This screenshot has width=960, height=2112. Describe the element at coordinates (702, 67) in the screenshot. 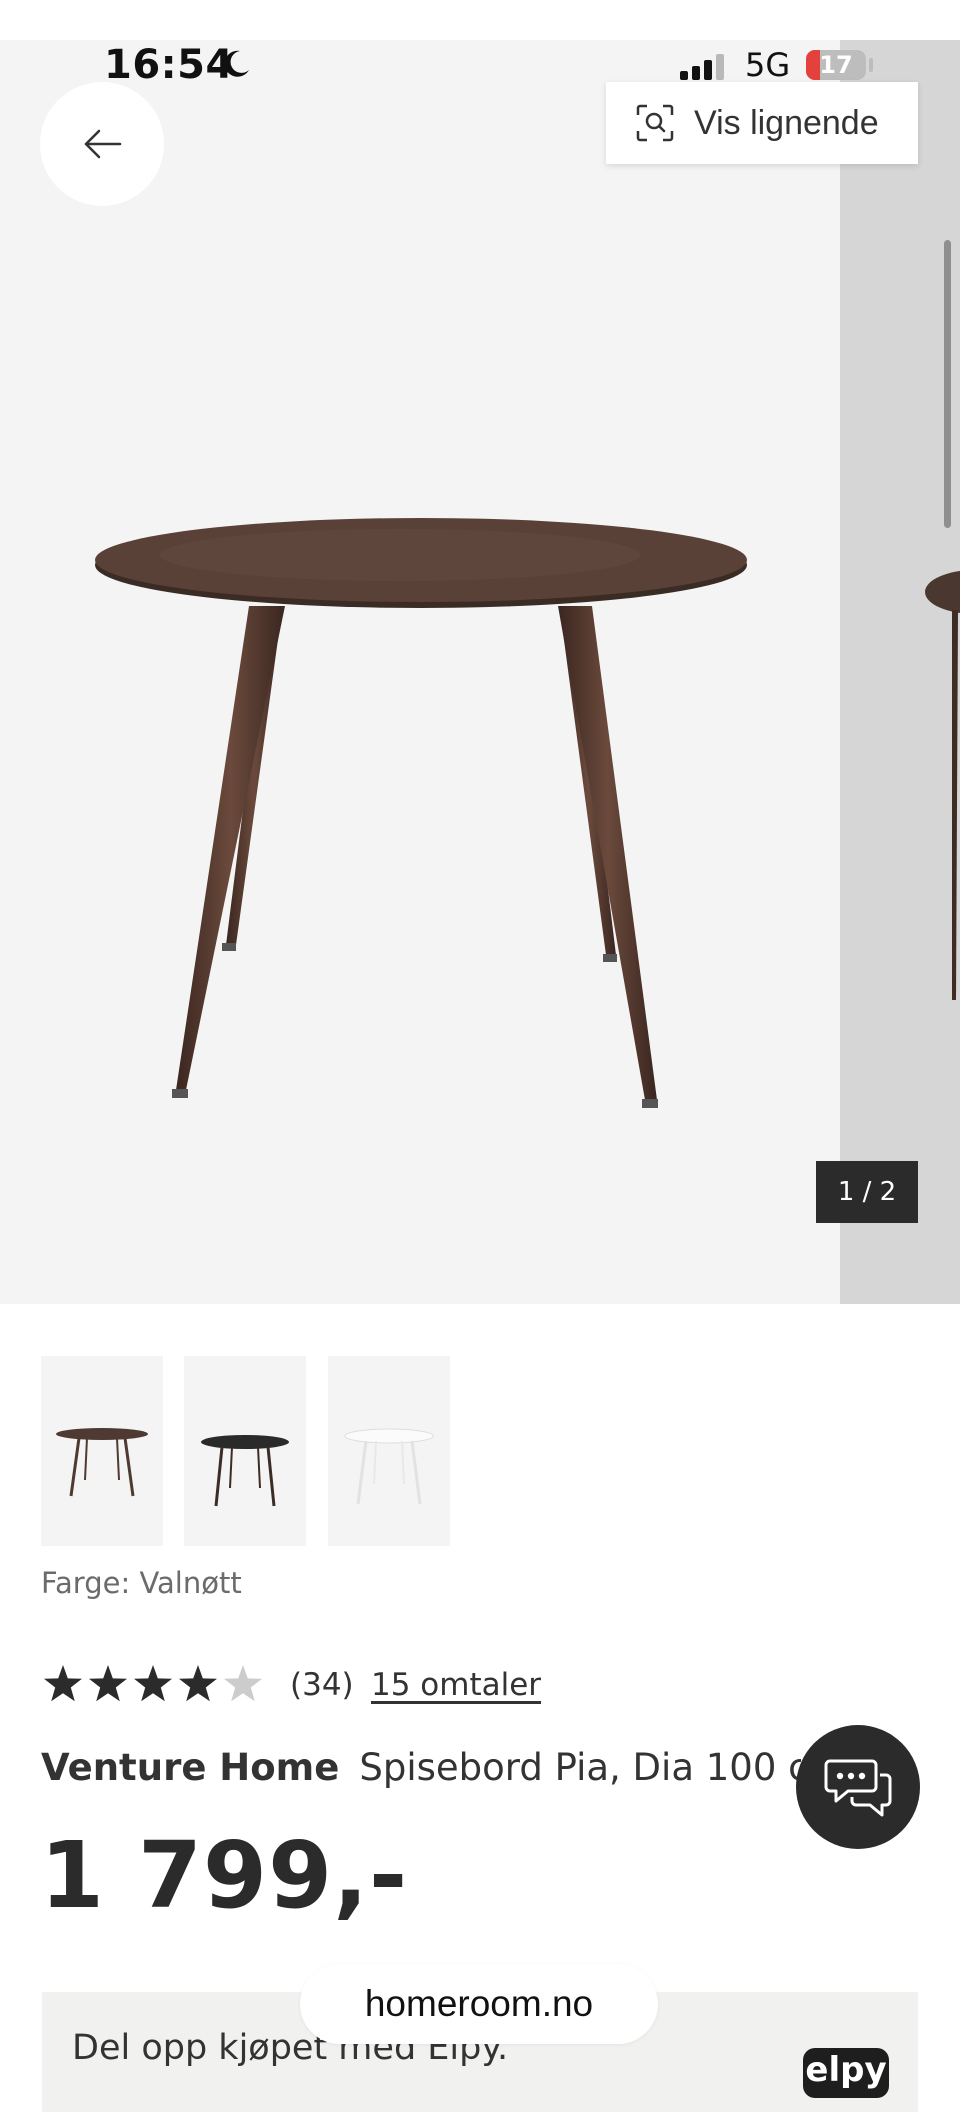

I see `signal-bars-icon` at that location.